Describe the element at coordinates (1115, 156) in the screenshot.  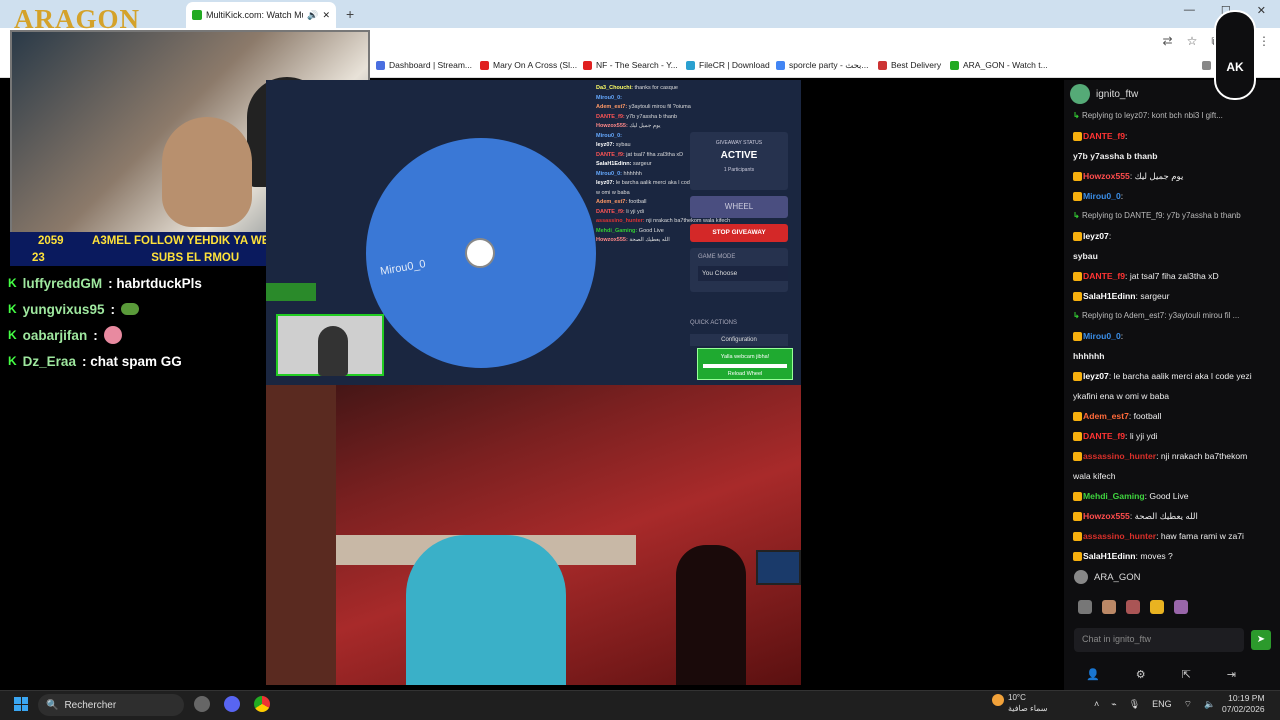
I see `message-text: y7b y7assha b thanb` at that location.